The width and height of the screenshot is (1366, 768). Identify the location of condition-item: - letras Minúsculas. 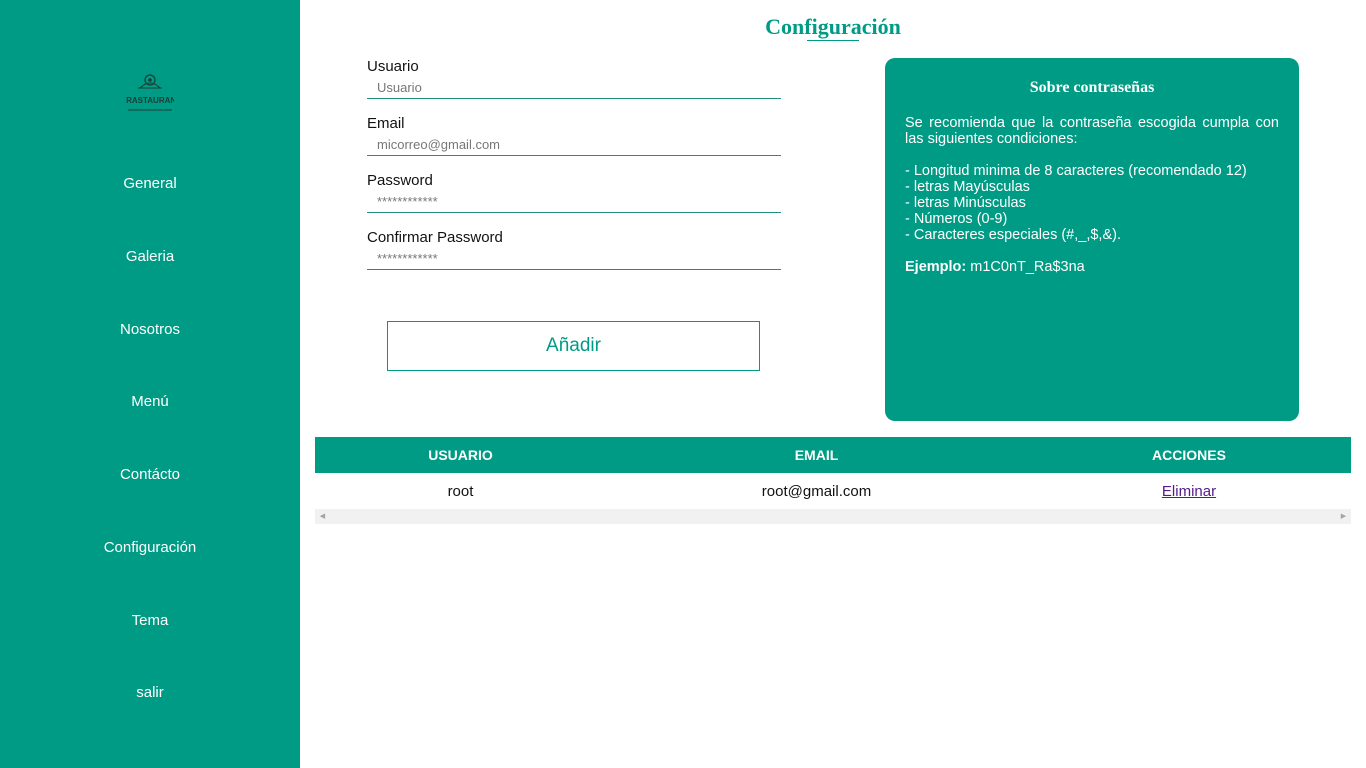
(965, 203).